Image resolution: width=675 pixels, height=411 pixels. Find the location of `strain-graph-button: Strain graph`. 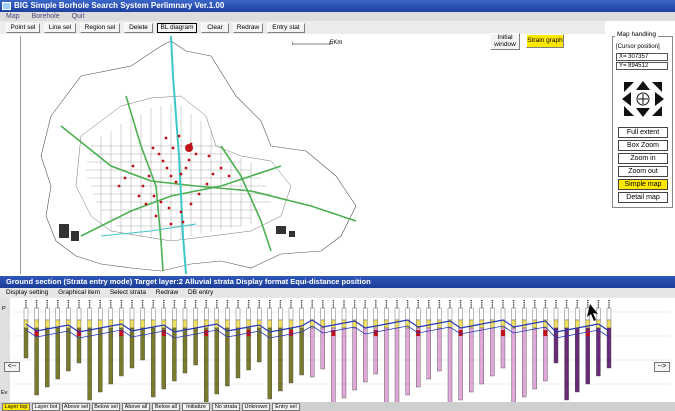

strain-graph-button: Strain graph is located at coordinates (545, 41).